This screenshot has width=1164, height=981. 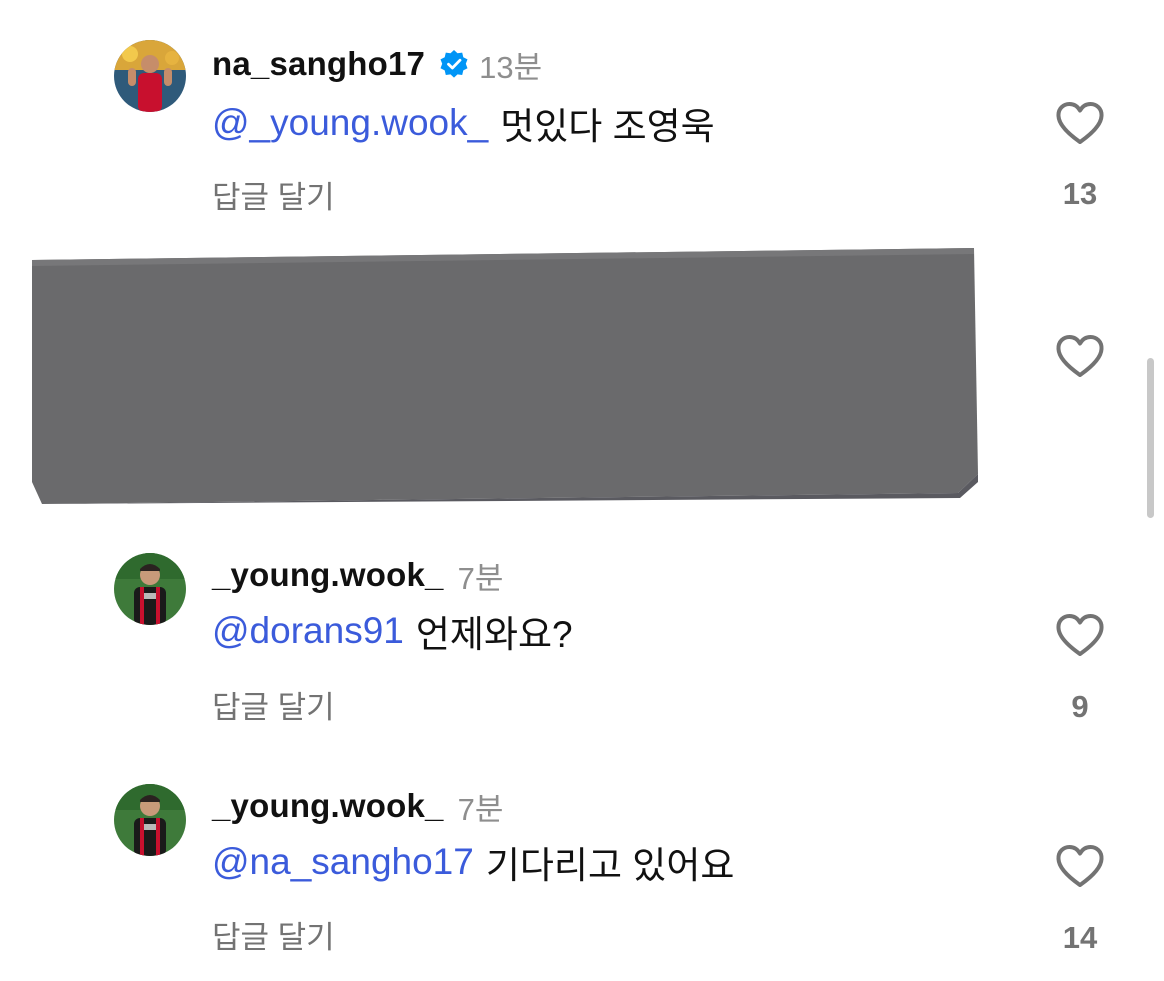 What do you see at coordinates (494, 634) in the screenshot?
I see `comment-text: 언제와요?` at bounding box center [494, 634].